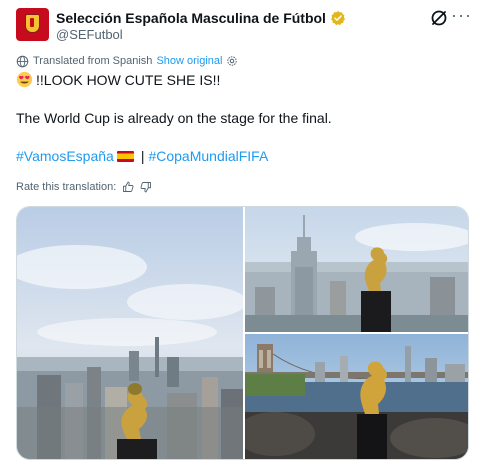 This screenshot has height=472, width=481. I want to click on translated-label: Translated from Spanish, so click(93, 61).